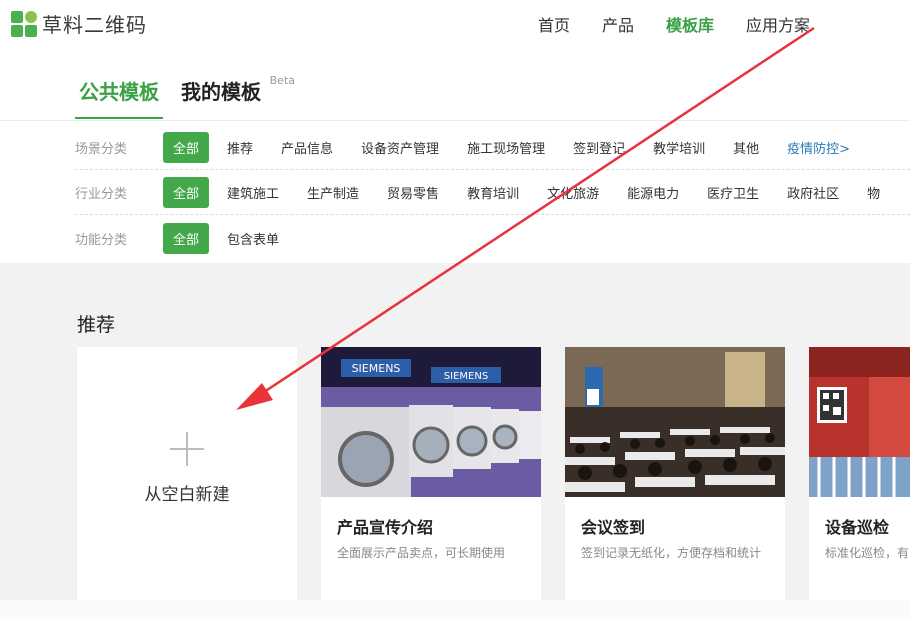 Image resolution: width=910 pixels, height=619 pixels. What do you see at coordinates (554, 24) in the screenshot?
I see `nav-home: 首页` at bounding box center [554, 24].